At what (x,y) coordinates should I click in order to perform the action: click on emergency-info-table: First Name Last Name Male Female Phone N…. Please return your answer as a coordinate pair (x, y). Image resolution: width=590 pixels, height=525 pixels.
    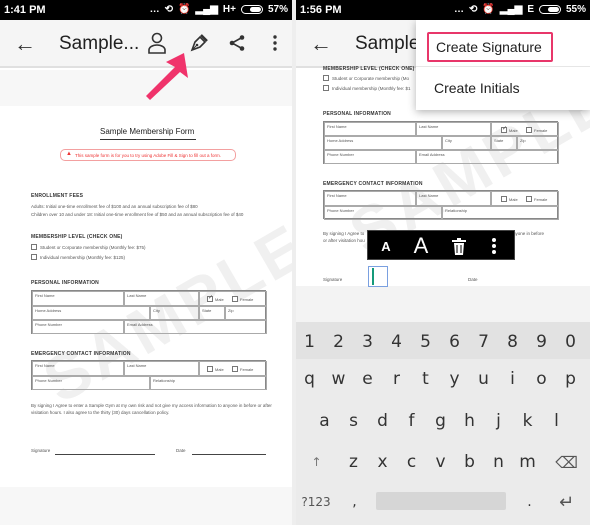
    Looking at the image, I should click on (149, 375).